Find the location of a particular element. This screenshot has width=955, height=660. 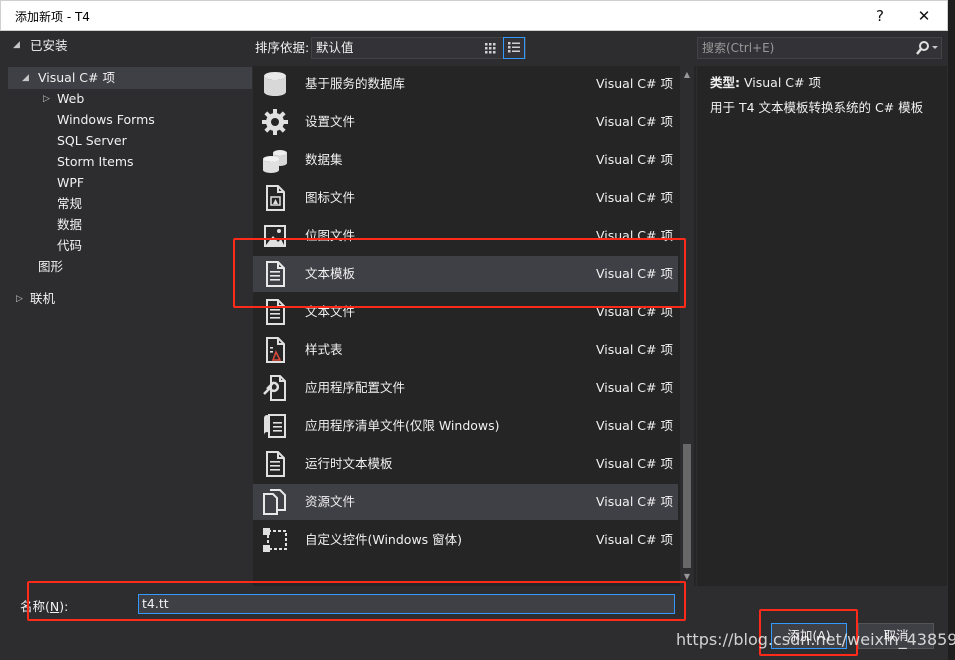

search-icon is located at coordinates (927, 48).